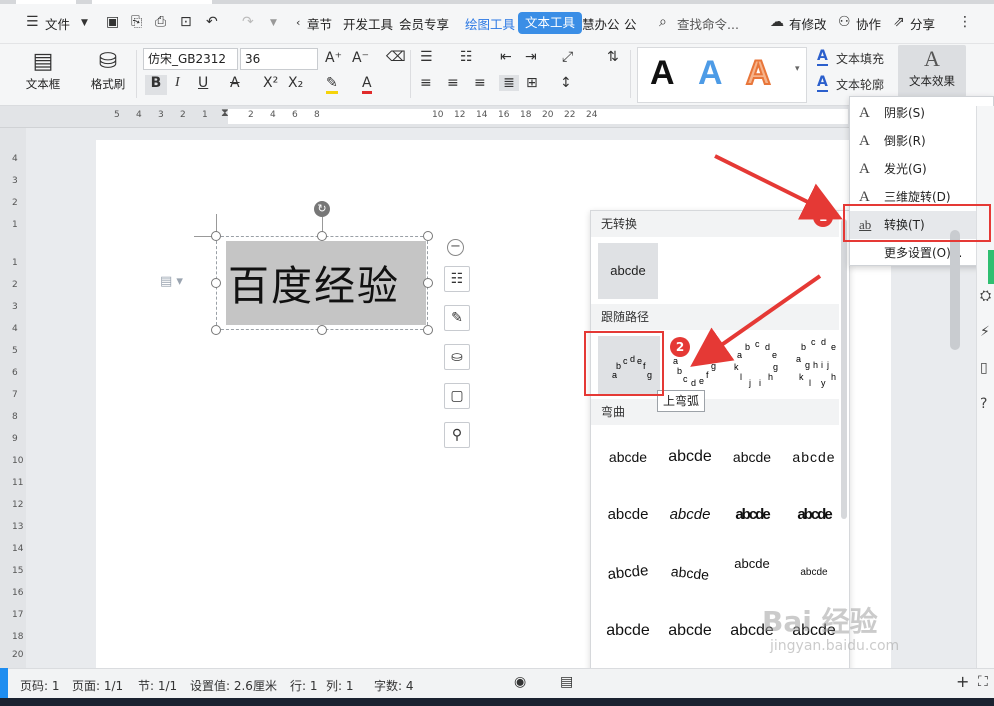 This screenshot has width=994, height=706. Describe the element at coordinates (985, 332) in the screenshot. I see `side-tool-icon: ⚡` at that location.